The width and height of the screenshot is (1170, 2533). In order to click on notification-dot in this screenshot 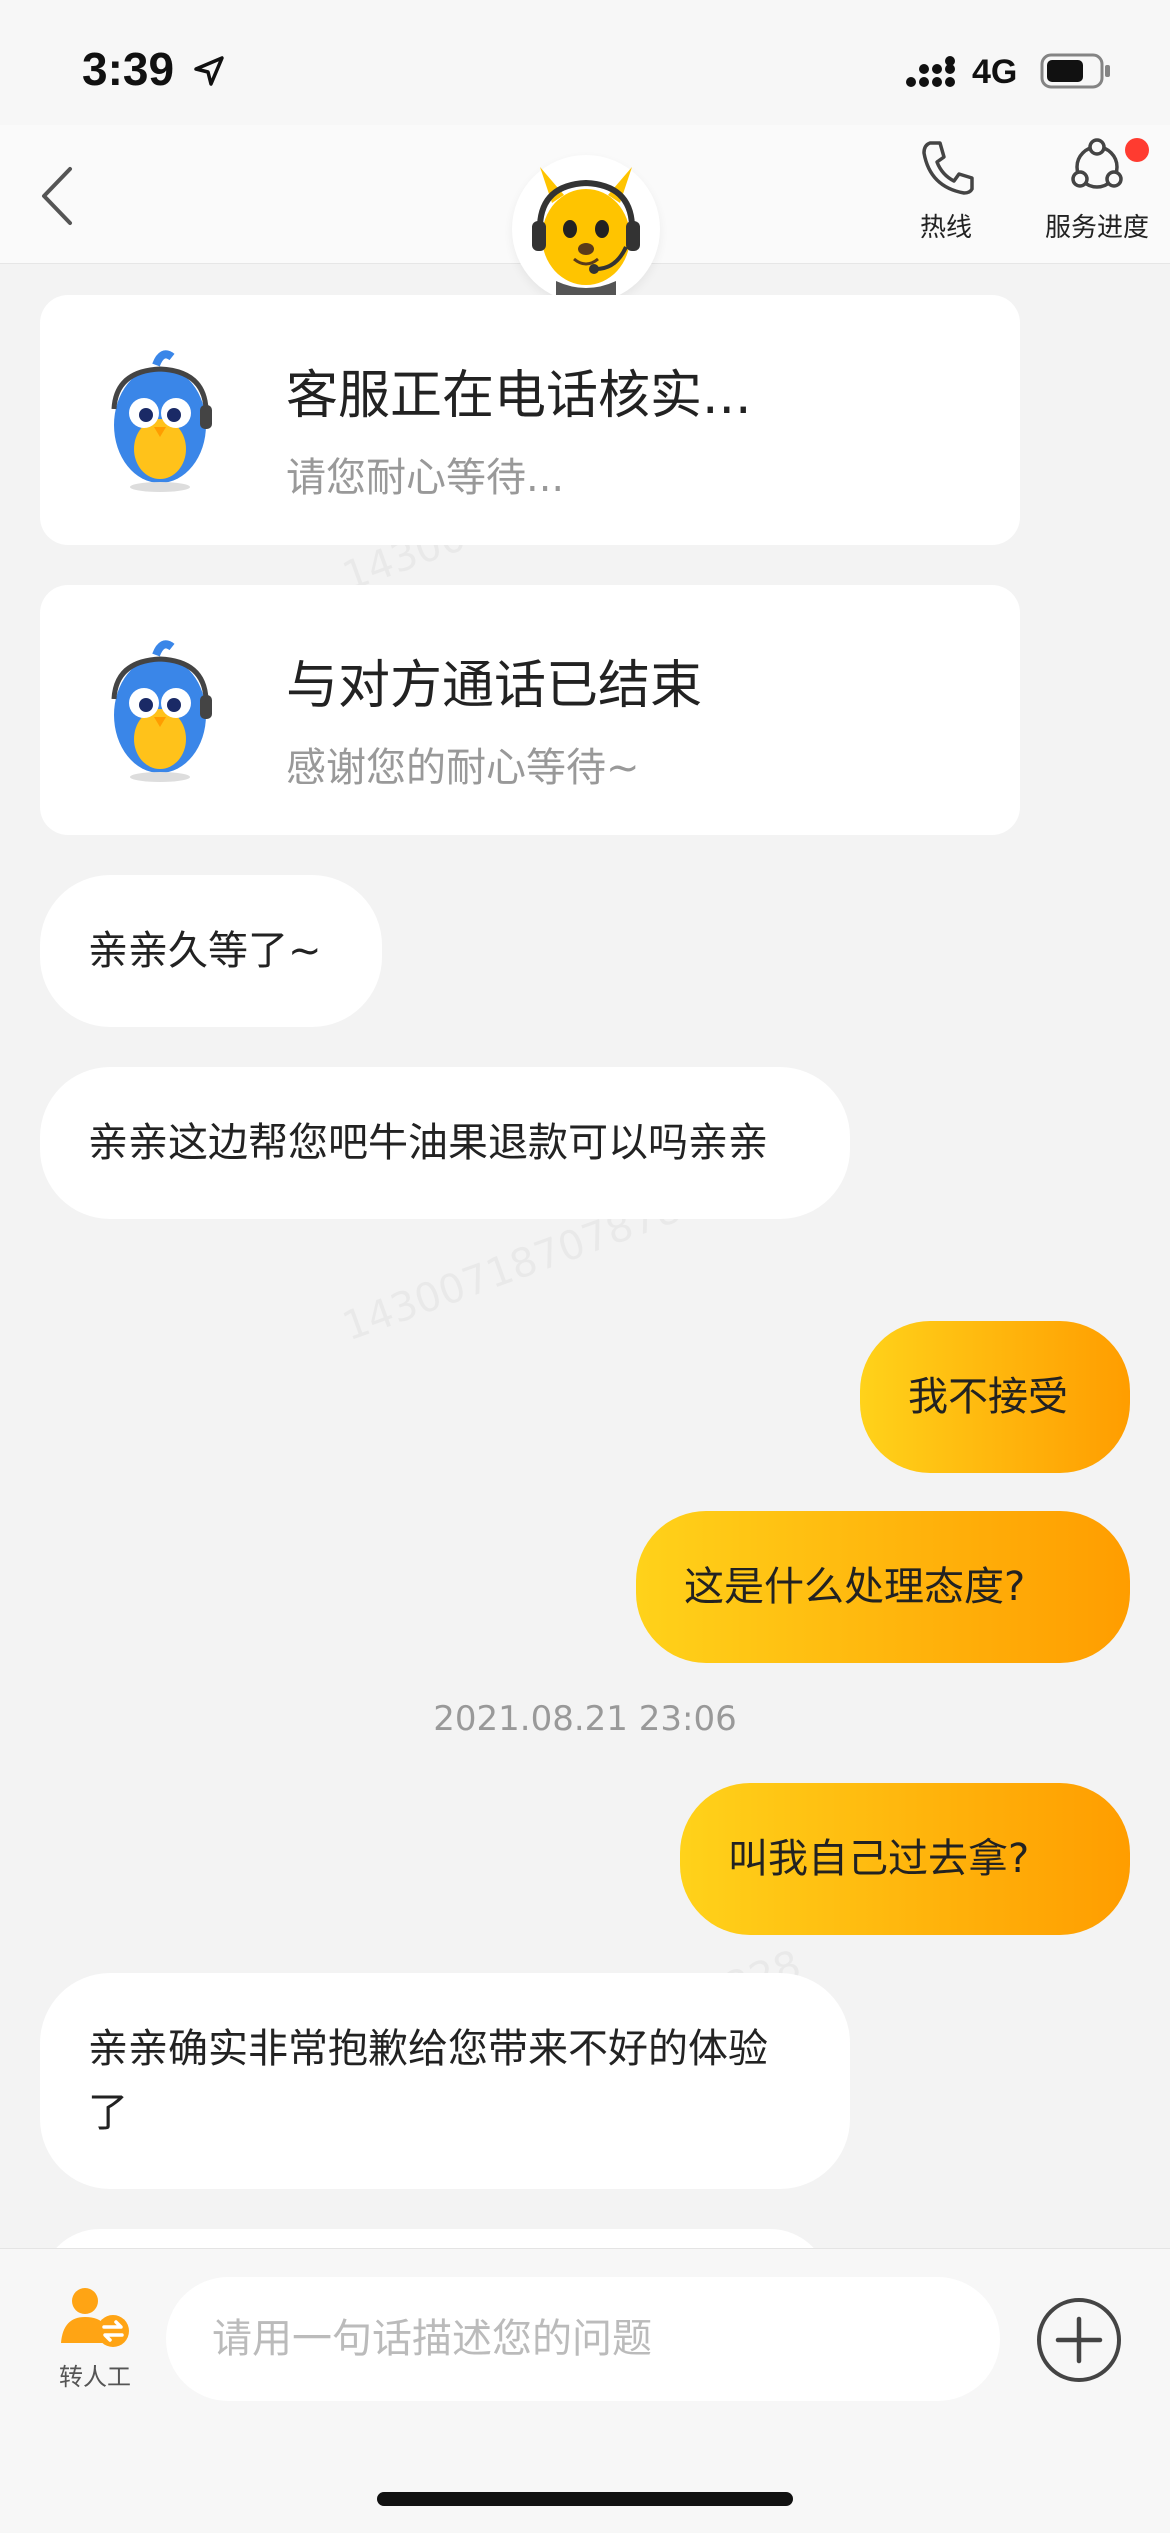, I will do `click(1137, 150)`.